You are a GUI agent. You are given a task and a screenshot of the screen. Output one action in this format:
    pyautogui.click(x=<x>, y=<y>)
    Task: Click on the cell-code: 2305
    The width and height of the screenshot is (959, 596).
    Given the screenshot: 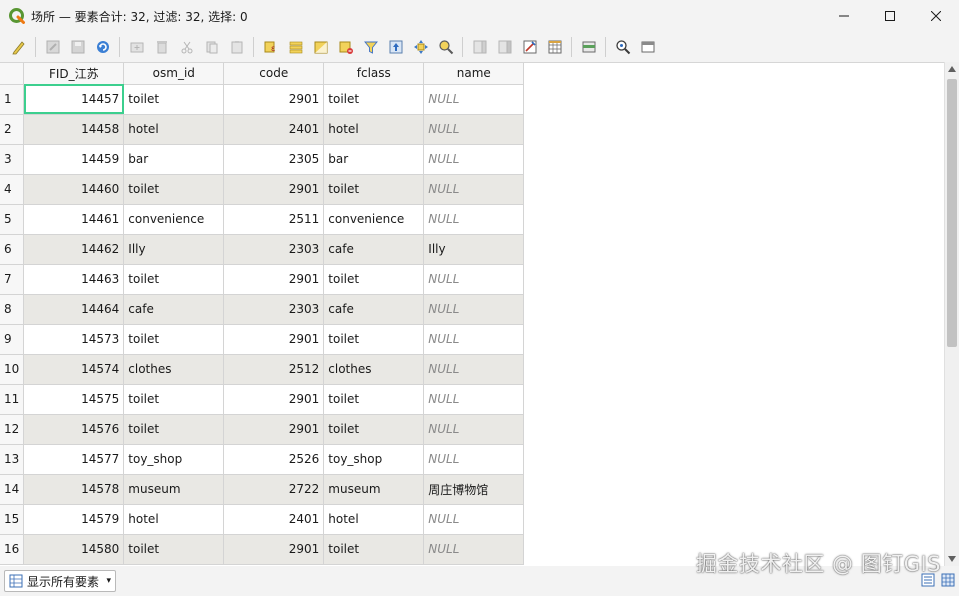 What is the action you would take?
    pyautogui.click(x=274, y=159)
    